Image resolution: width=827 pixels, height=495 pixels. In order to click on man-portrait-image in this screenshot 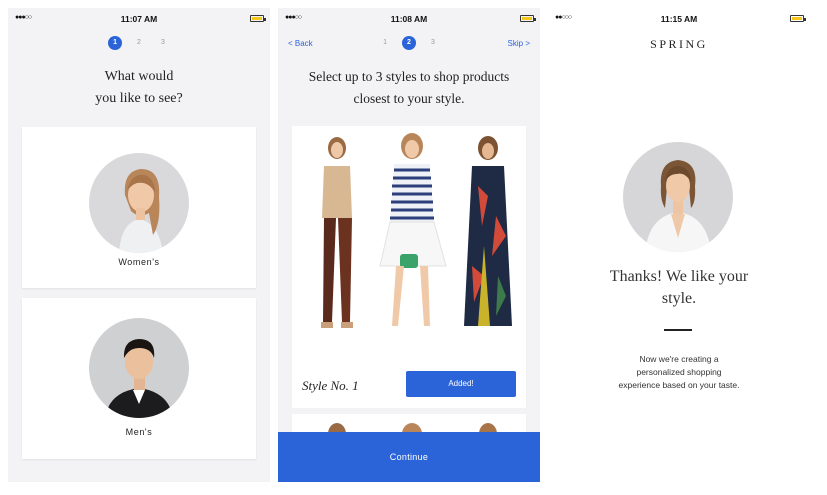, I will do `click(139, 368)`.